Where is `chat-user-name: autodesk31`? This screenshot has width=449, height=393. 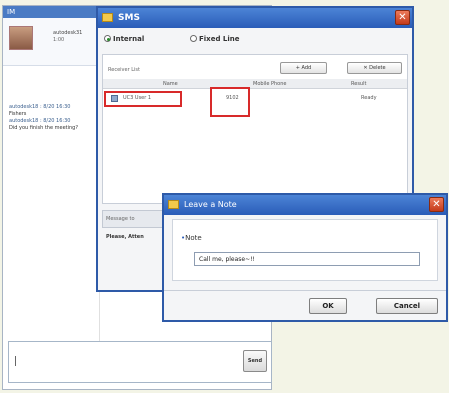
chat-user-name: autodesk31 is located at coordinates (68, 33).